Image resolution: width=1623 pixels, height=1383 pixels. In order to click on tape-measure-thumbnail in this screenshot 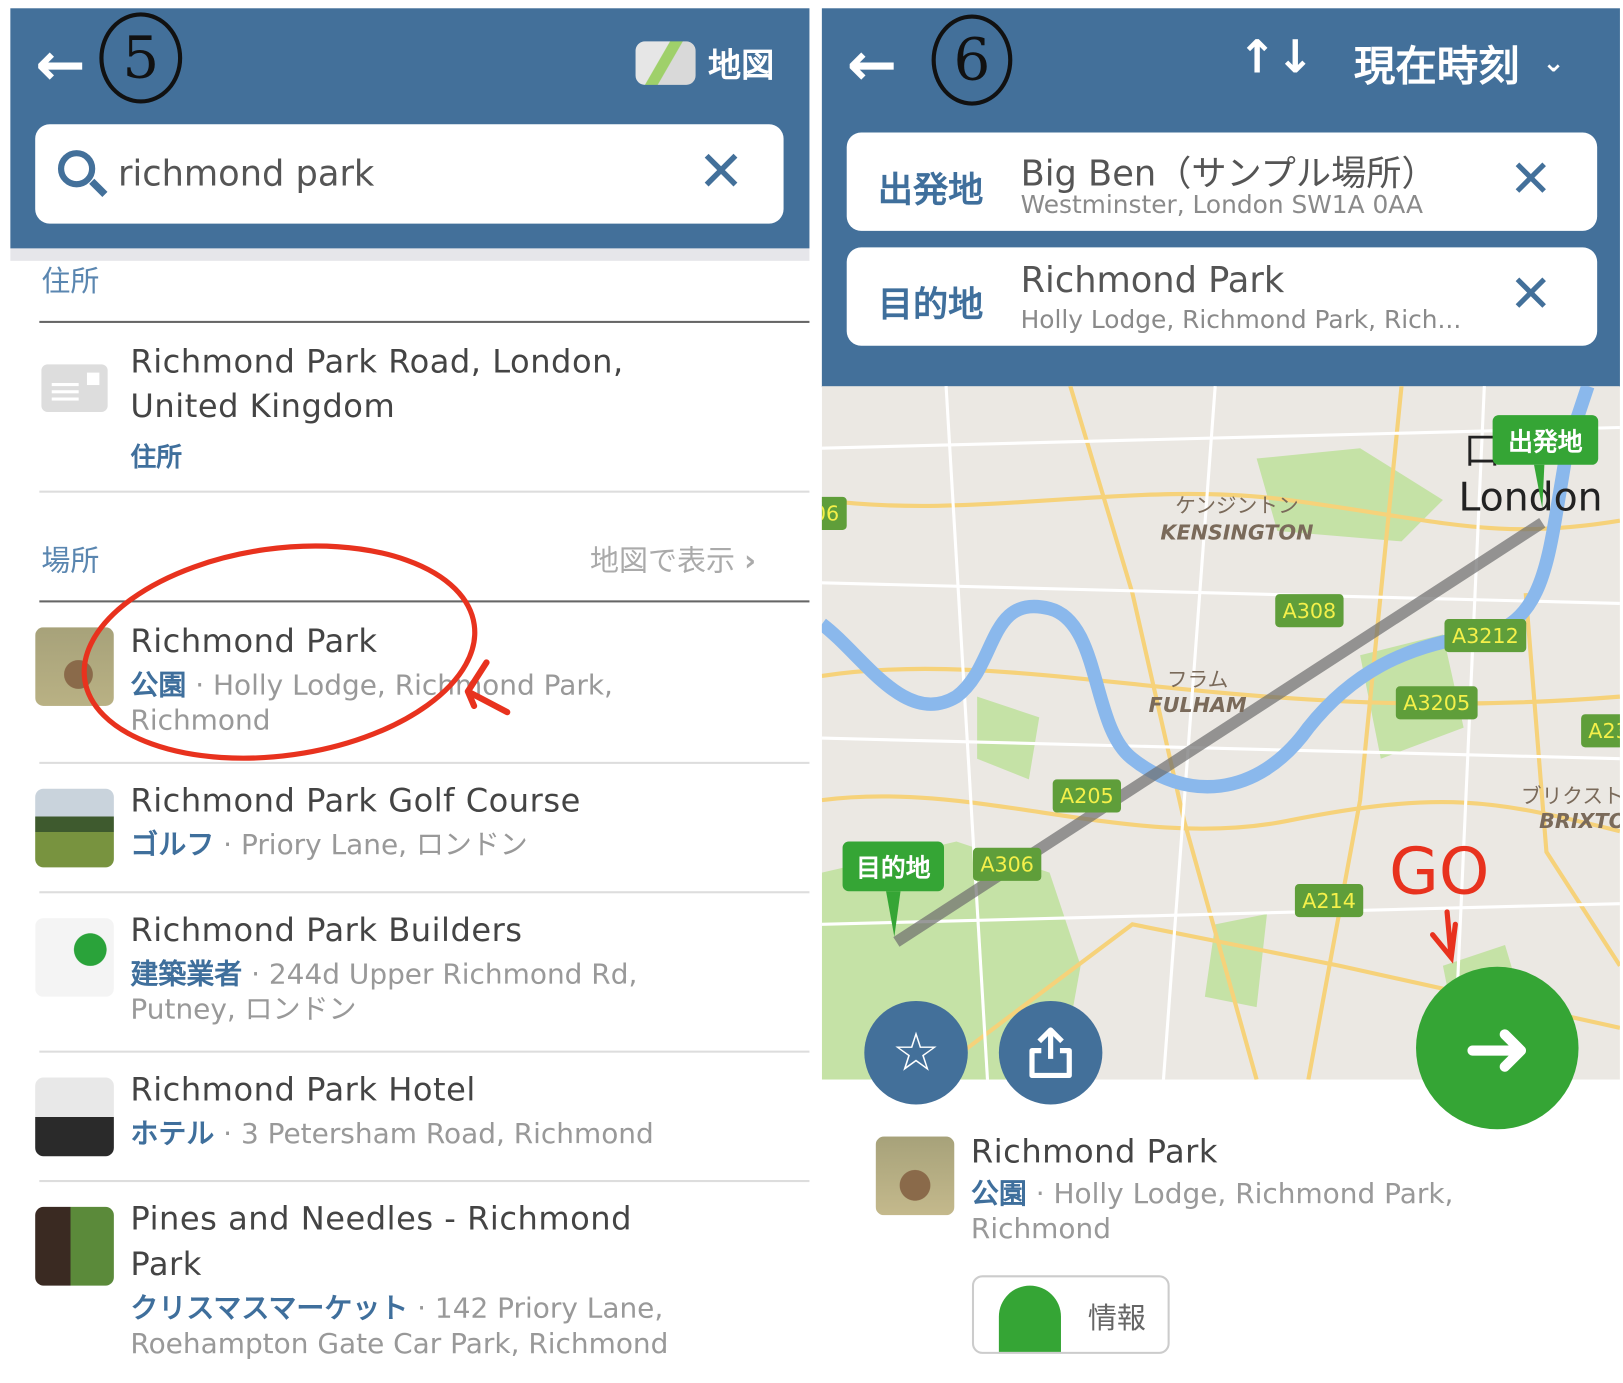, I will do `click(74, 957)`.